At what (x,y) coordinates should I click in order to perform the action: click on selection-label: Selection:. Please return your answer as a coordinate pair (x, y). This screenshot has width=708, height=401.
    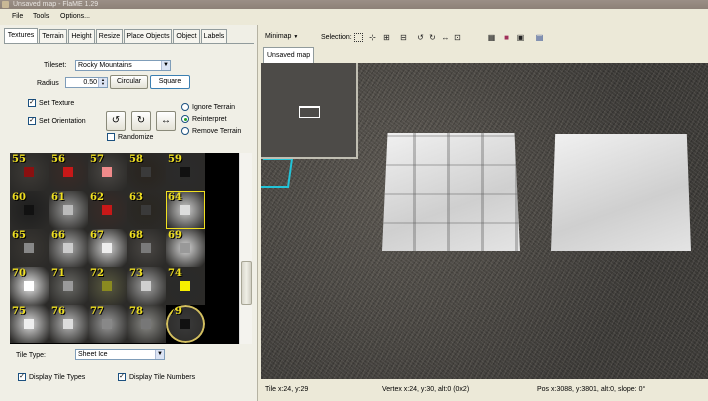
    Looking at the image, I should click on (336, 37).